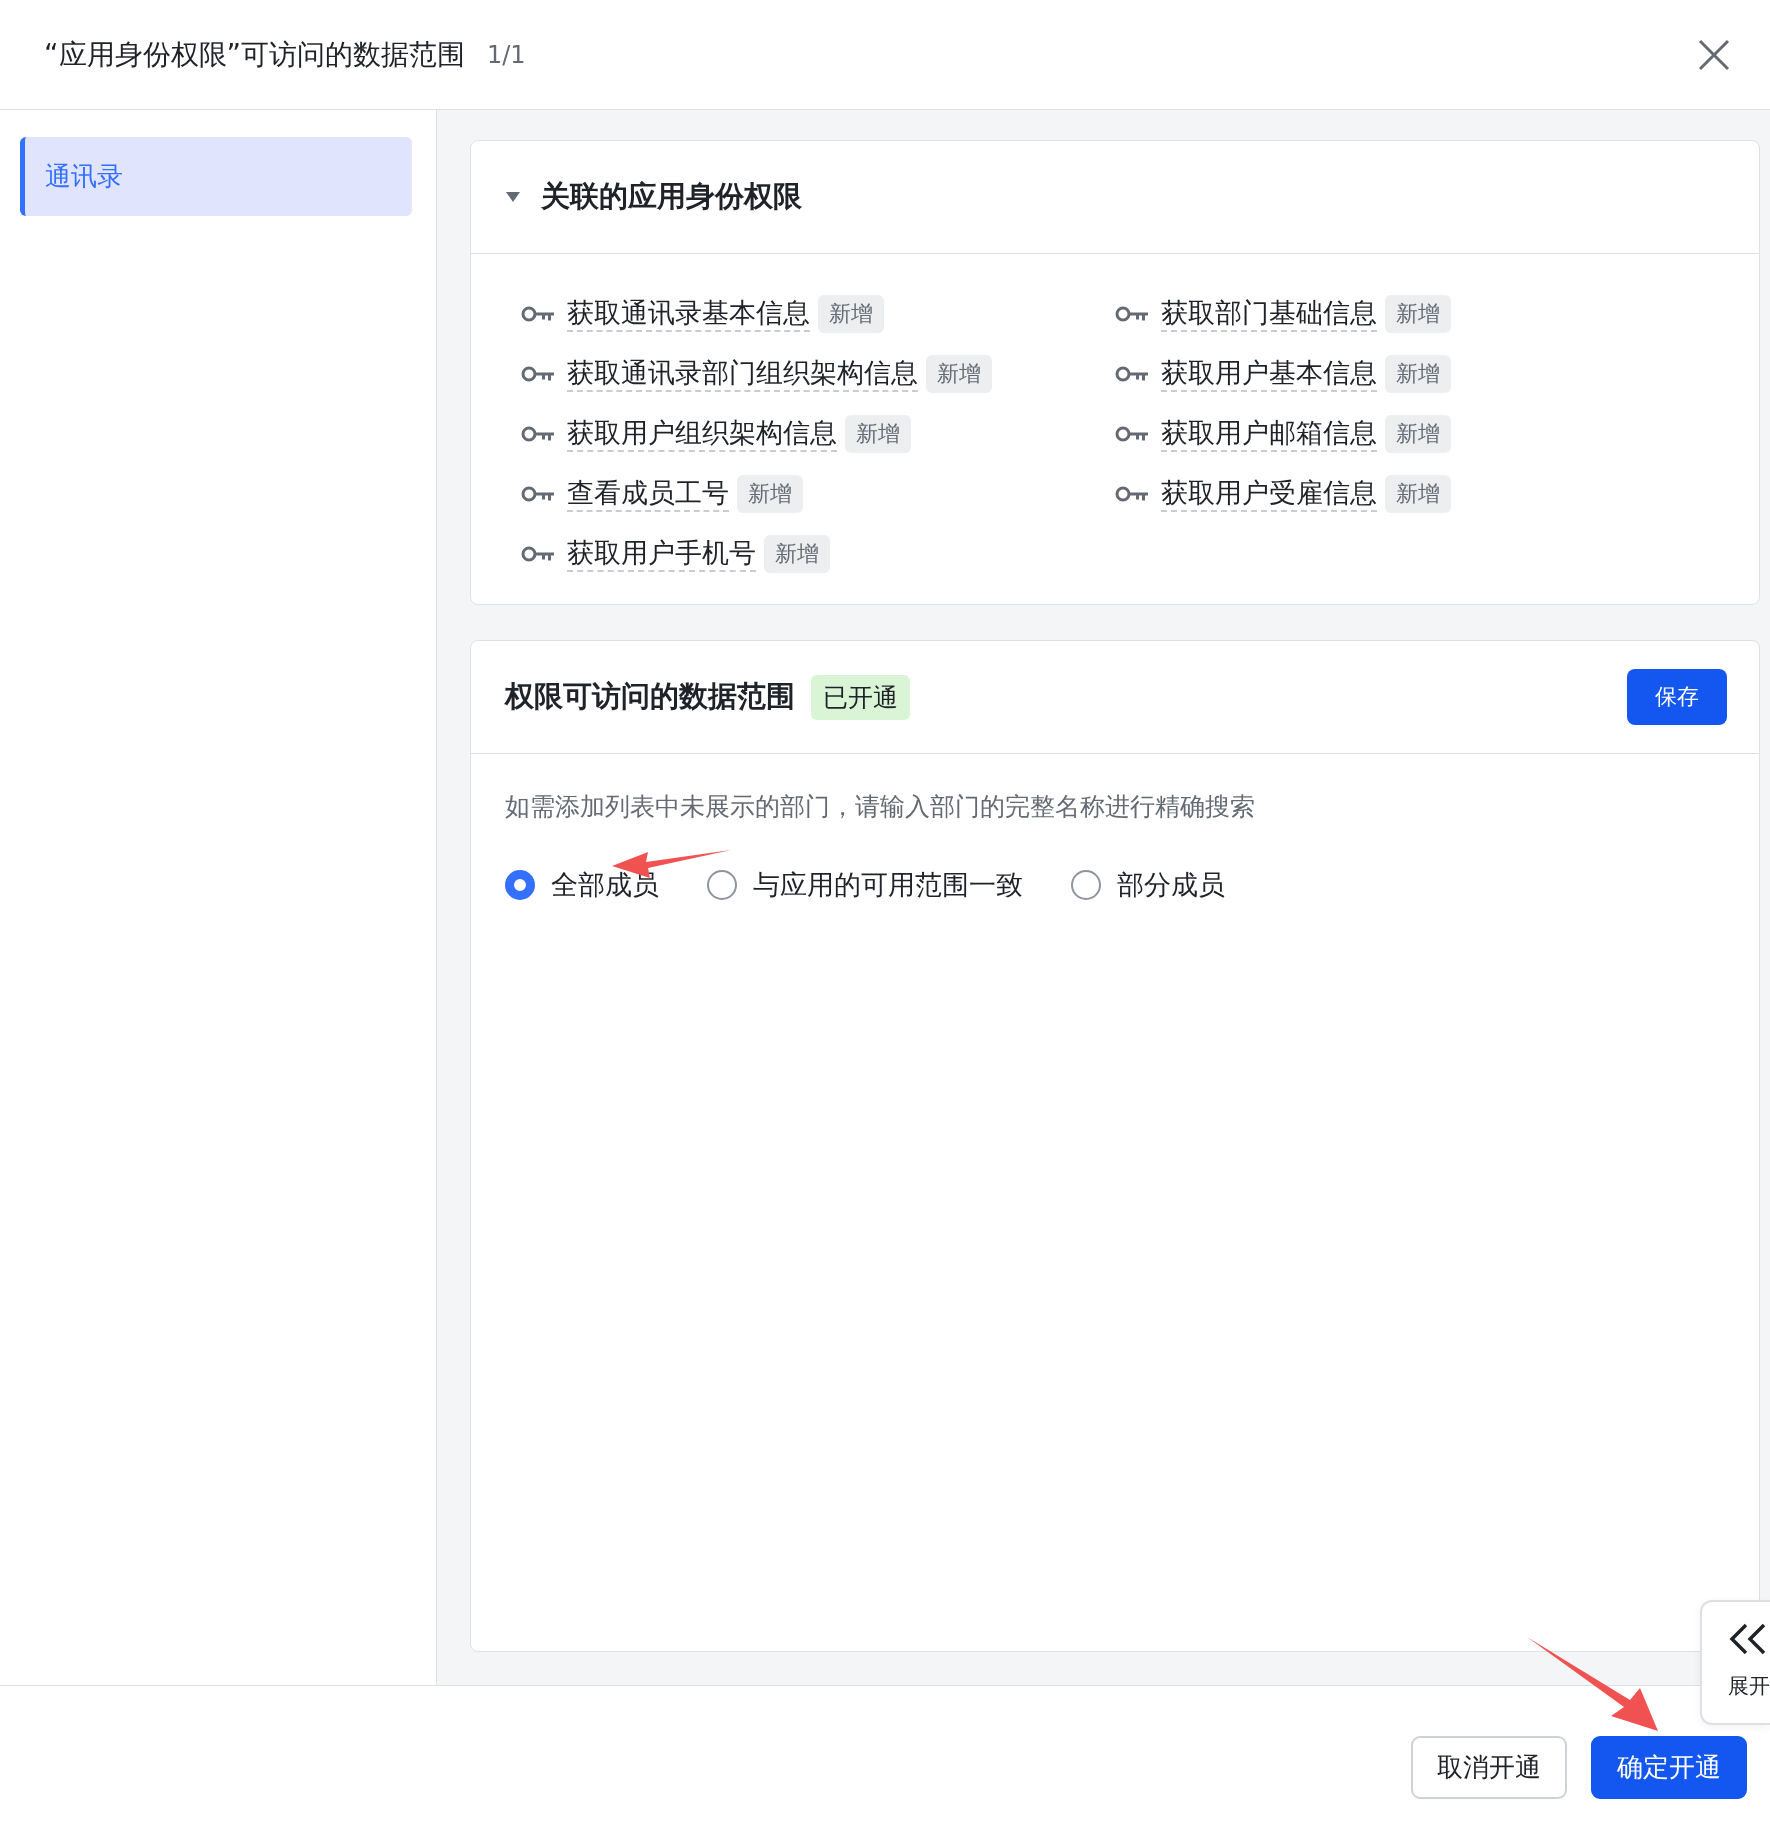 This screenshot has width=1770, height=1828. What do you see at coordinates (1269, 374) in the screenshot?
I see `permission-name: 获取用户基本信息` at bounding box center [1269, 374].